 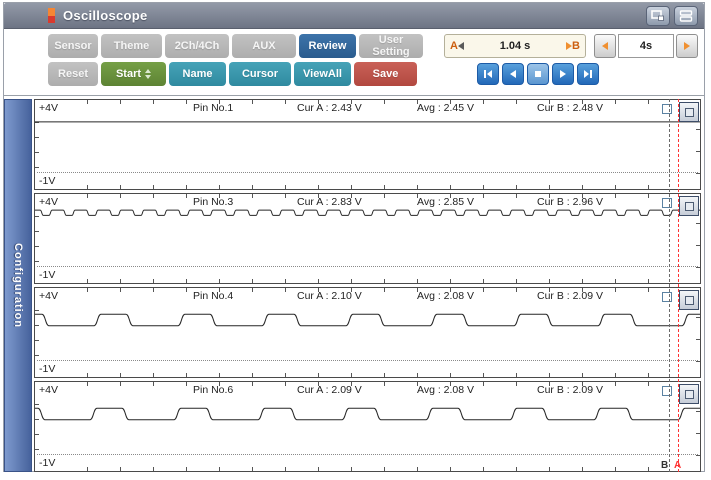 I want to click on start-button: Start, so click(x=133, y=73).